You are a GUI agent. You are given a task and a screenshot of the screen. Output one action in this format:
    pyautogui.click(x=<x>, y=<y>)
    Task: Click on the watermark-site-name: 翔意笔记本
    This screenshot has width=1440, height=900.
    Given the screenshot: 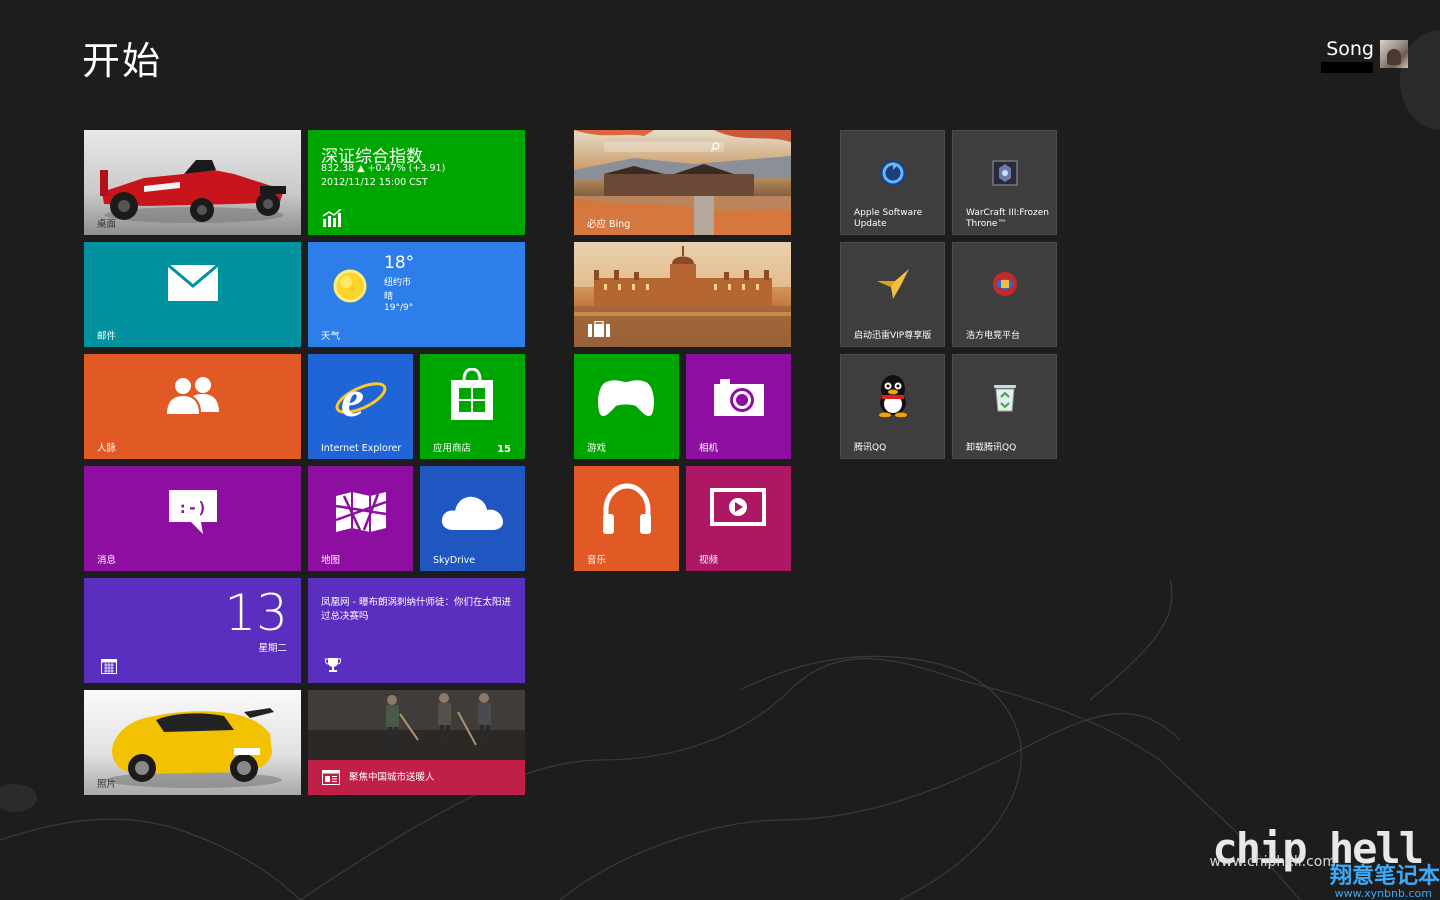 What is the action you would take?
    pyautogui.click(x=1384, y=876)
    